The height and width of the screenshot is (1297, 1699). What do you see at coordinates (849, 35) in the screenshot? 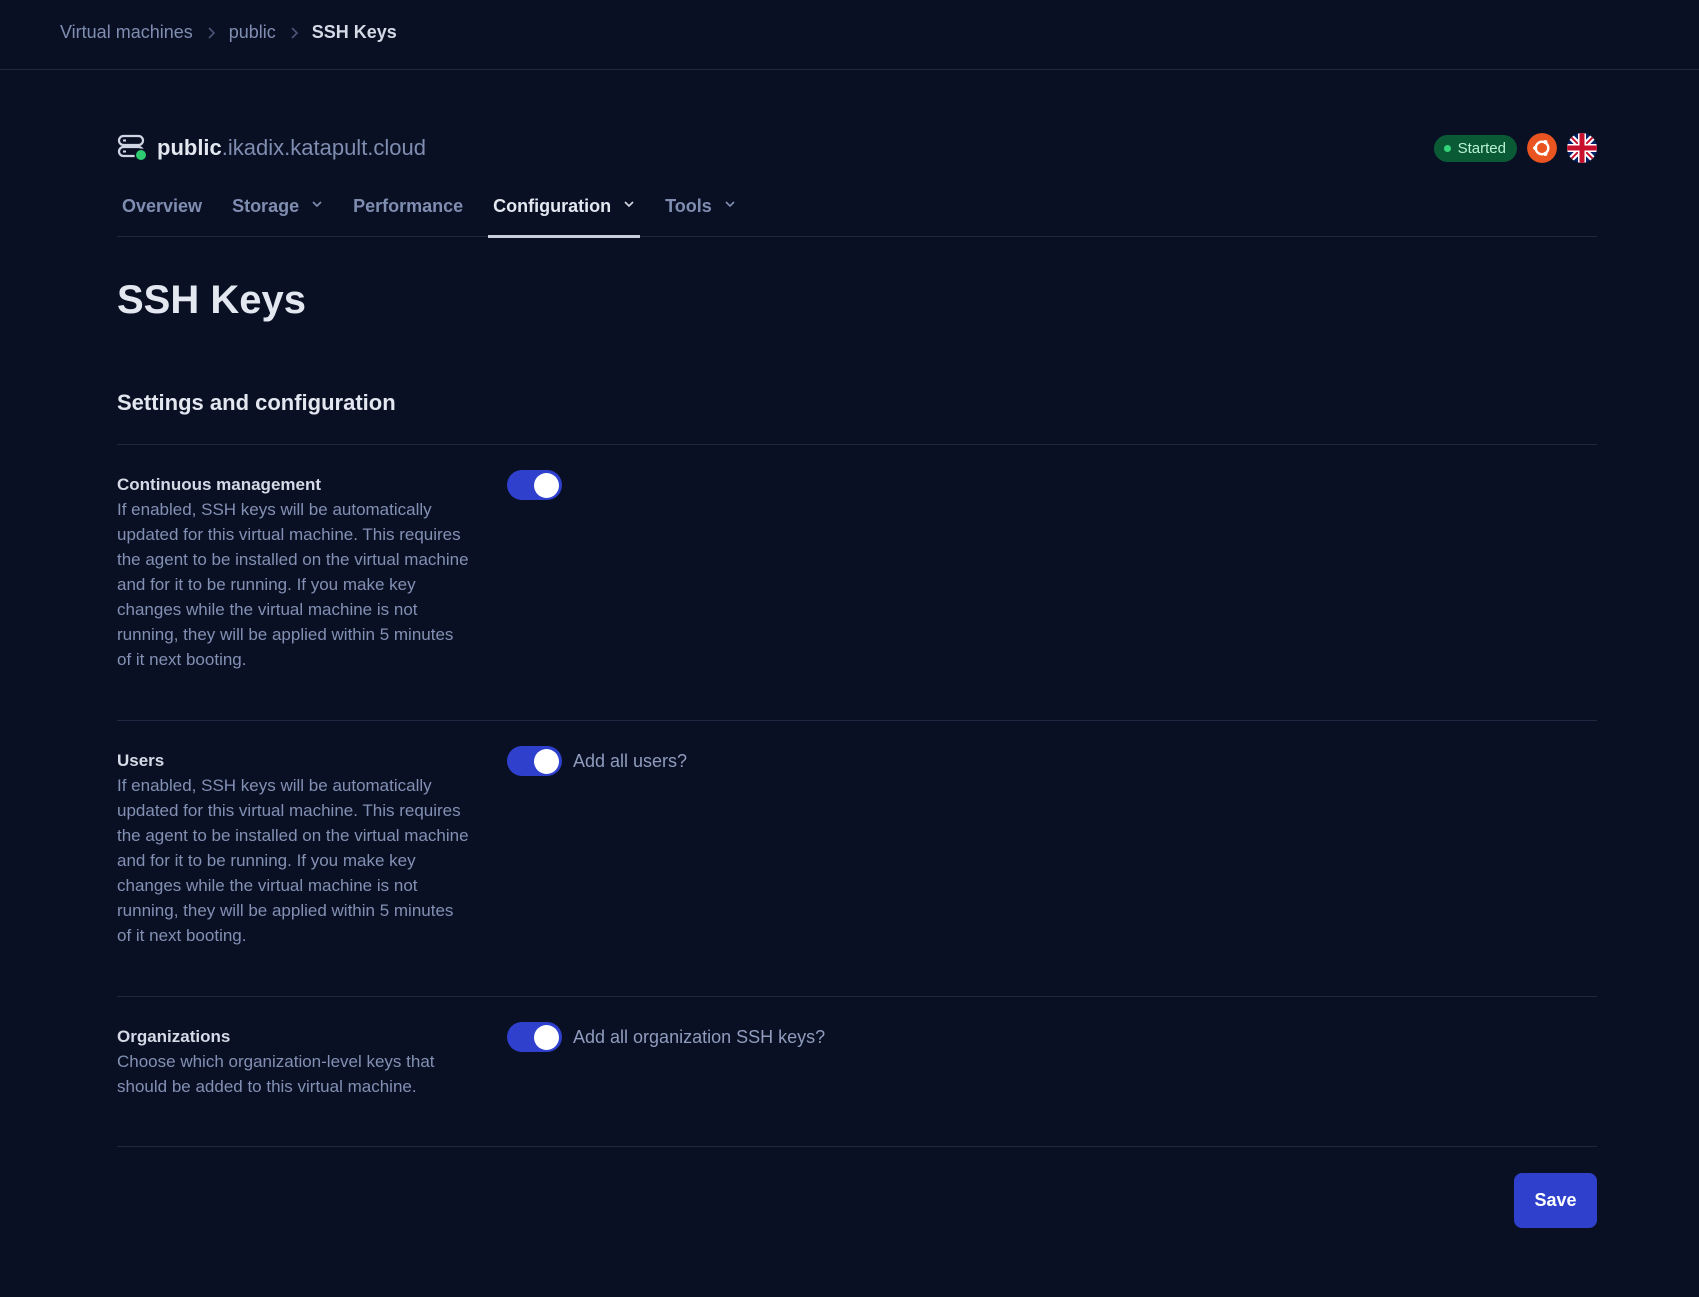
I see `top-bar: Virtual machines public SSH Keys` at bounding box center [849, 35].